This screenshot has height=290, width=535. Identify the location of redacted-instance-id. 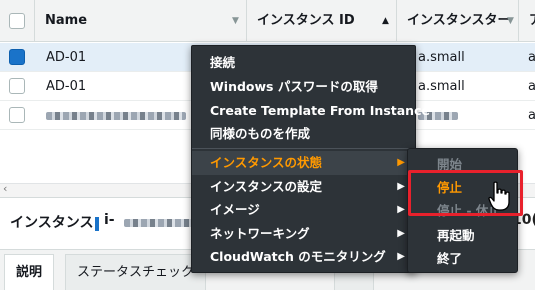
(159, 223).